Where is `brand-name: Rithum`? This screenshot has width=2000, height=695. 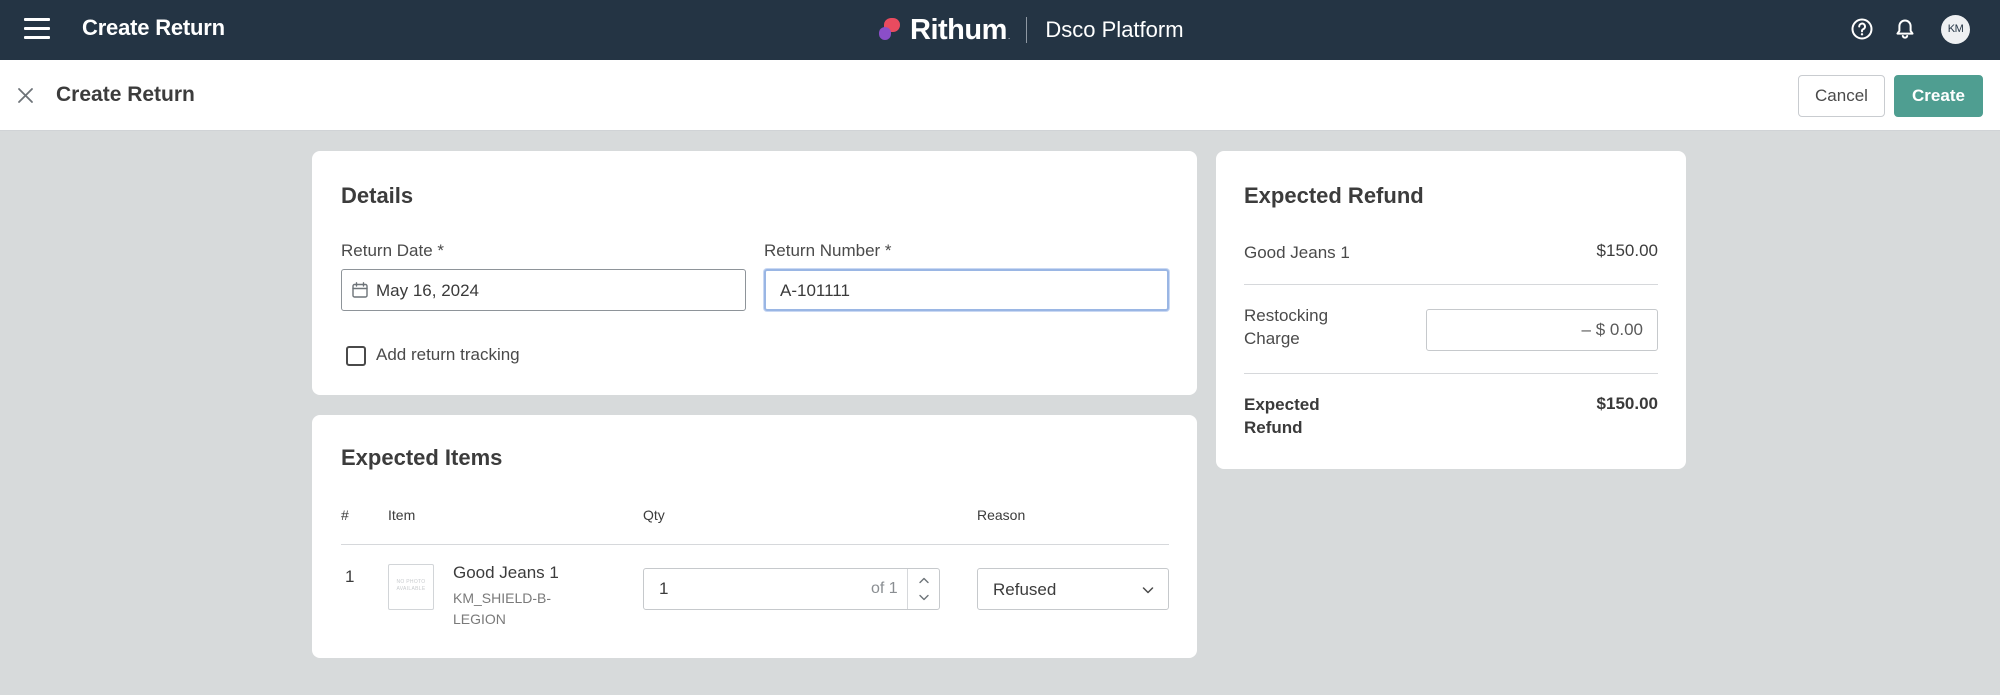
brand-name: Rithum is located at coordinates (958, 29).